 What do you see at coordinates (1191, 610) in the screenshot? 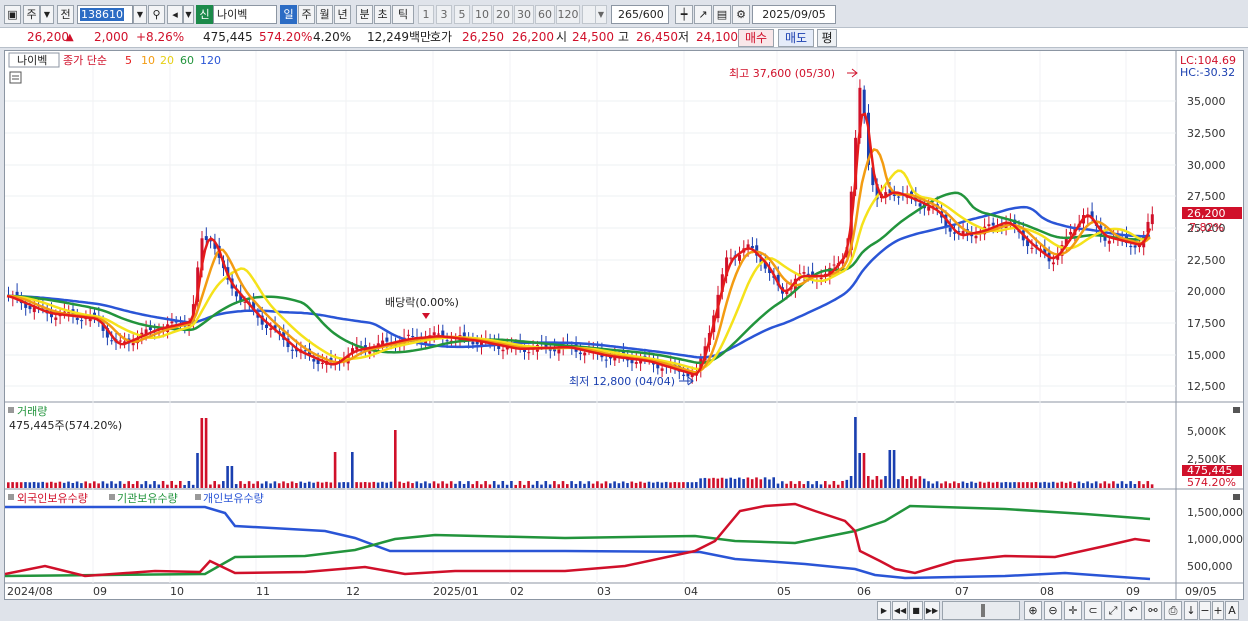
I see `down-arrow-icon: ↓` at bounding box center [1191, 610].